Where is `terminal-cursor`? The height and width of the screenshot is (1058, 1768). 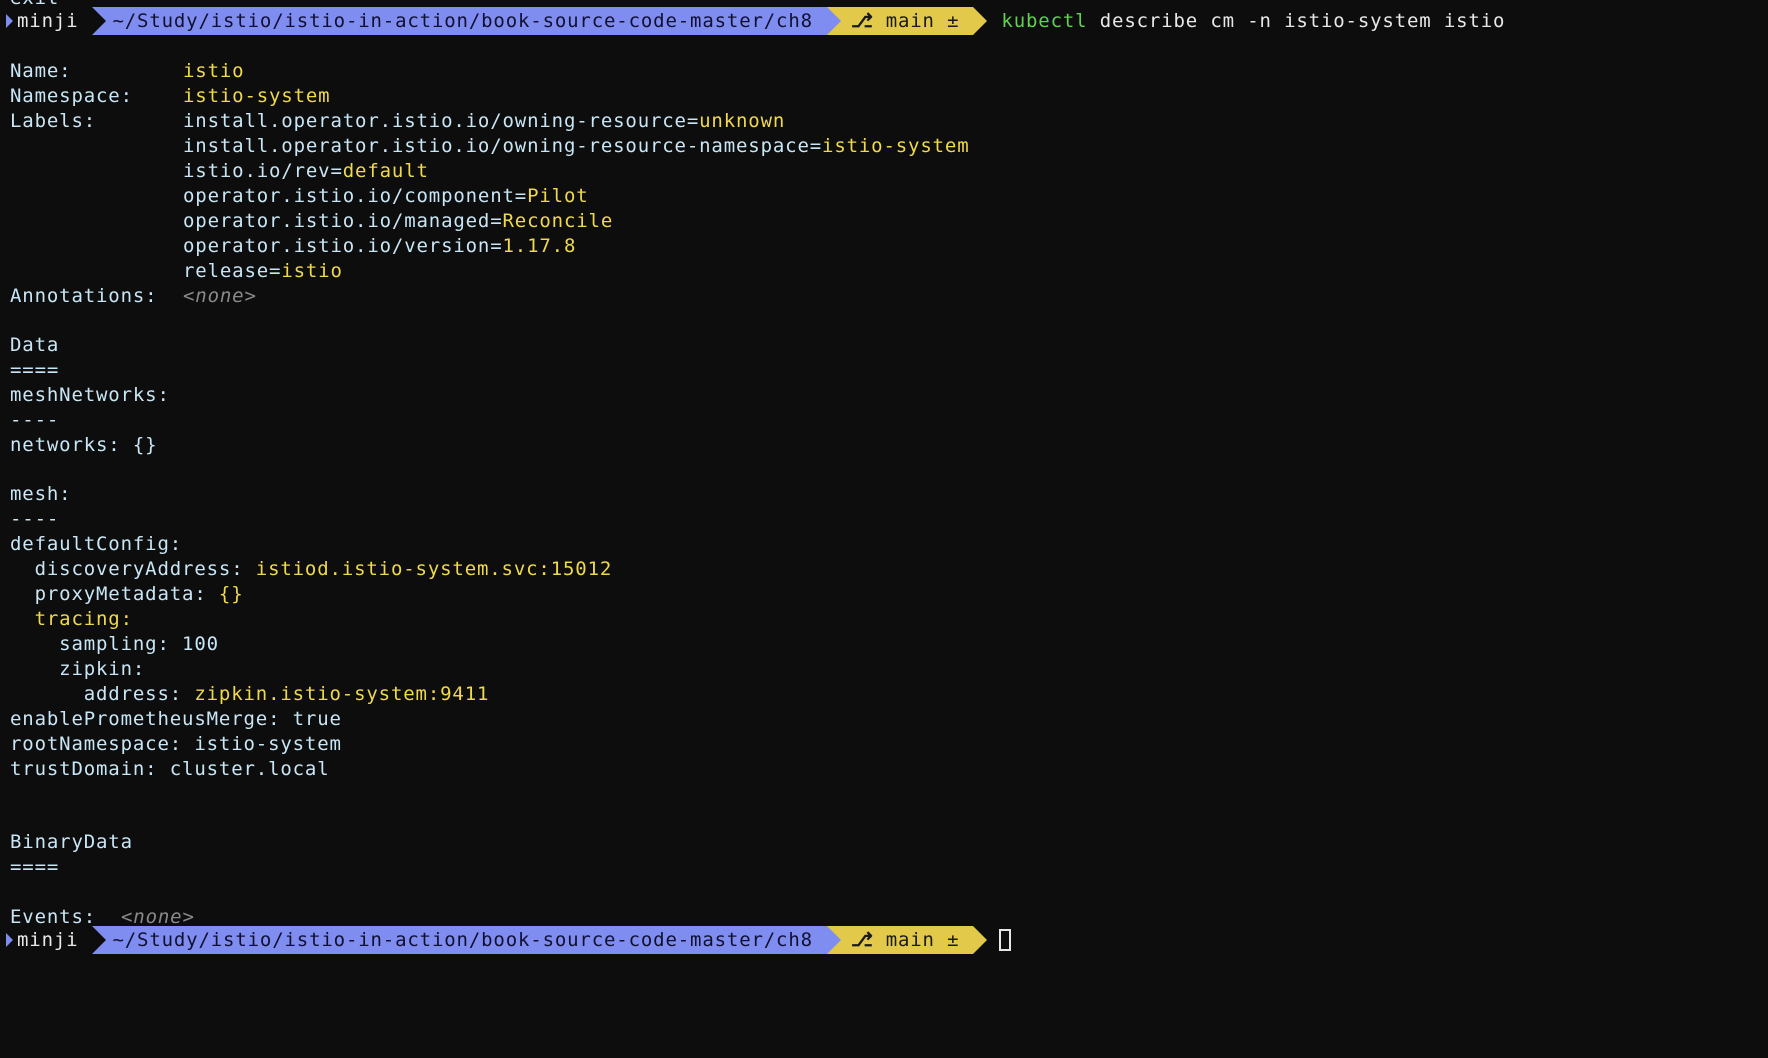 terminal-cursor is located at coordinates (1005, 940).